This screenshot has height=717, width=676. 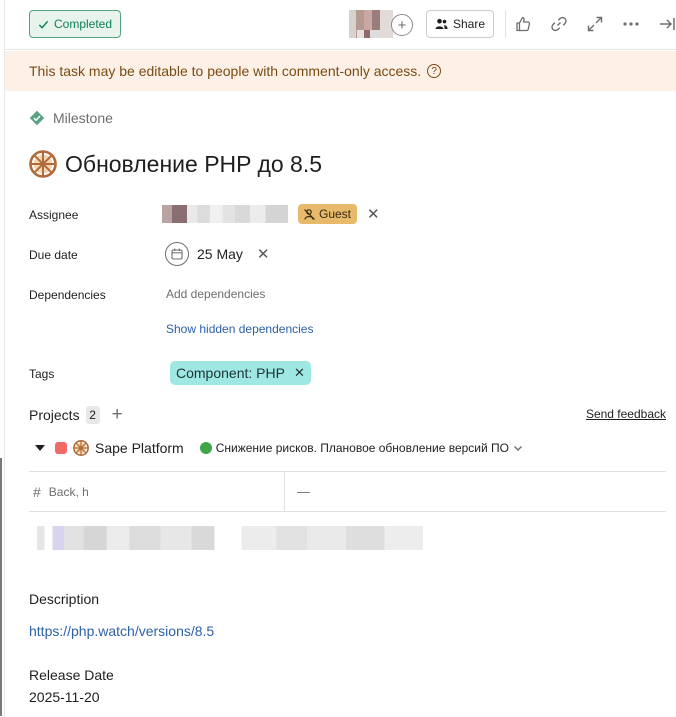 What do you see at coordinates (117, 414) in the screenshot?
I see `add-project-icon: +` at bounding box center [117, 414].